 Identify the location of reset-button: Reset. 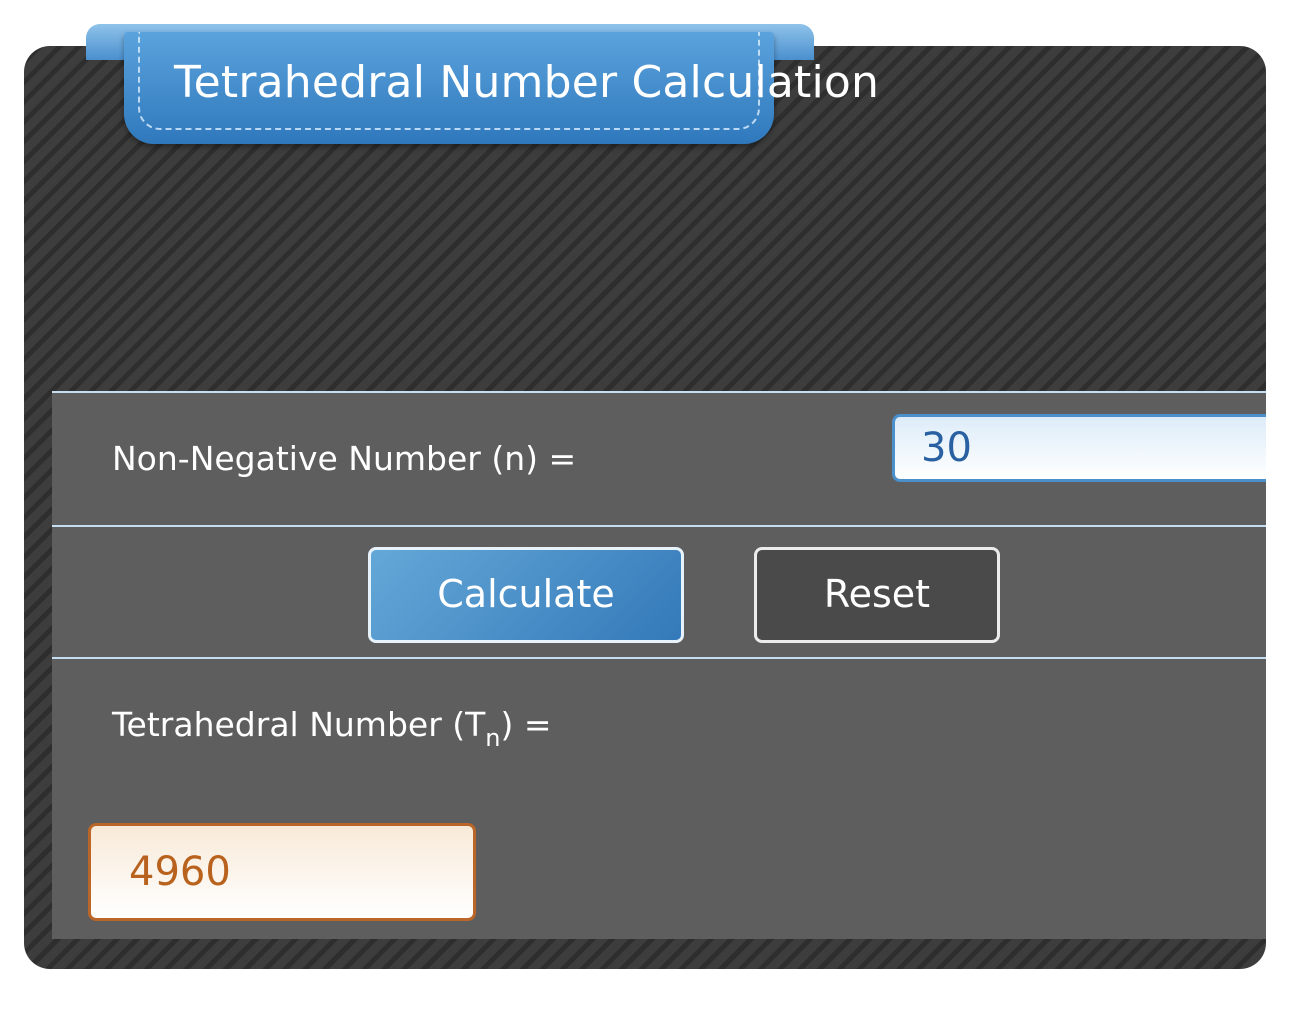
(877, 595).